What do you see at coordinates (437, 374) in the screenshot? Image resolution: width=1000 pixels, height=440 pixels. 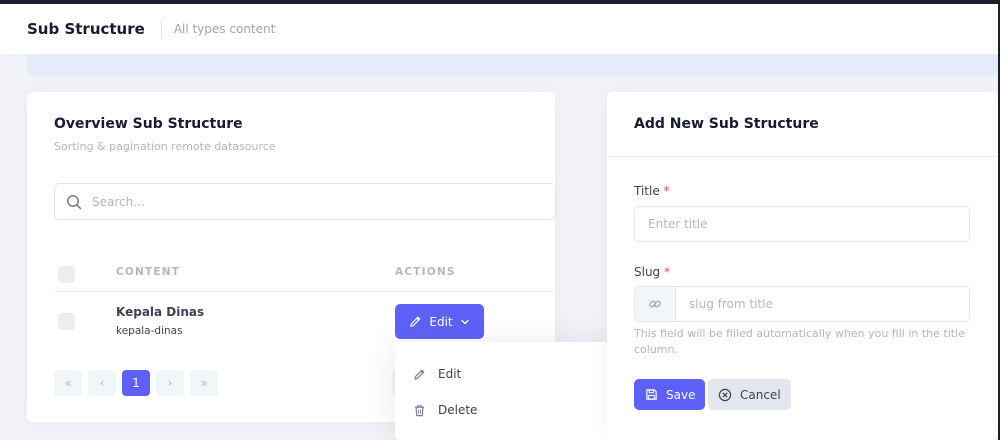 I see `dropdown-item-edit: Edit` at bounding box center [437, 374].